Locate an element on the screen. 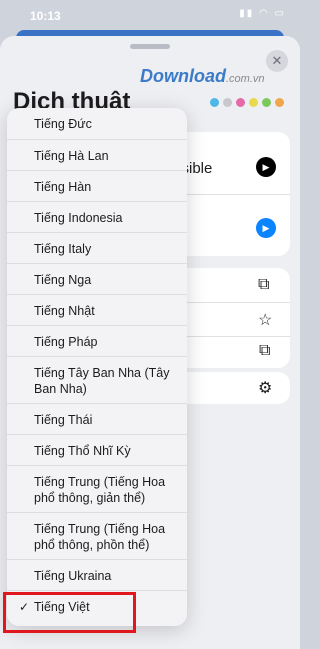  language-option: Tiếng Ukraina is located at coordinates (97, 575).